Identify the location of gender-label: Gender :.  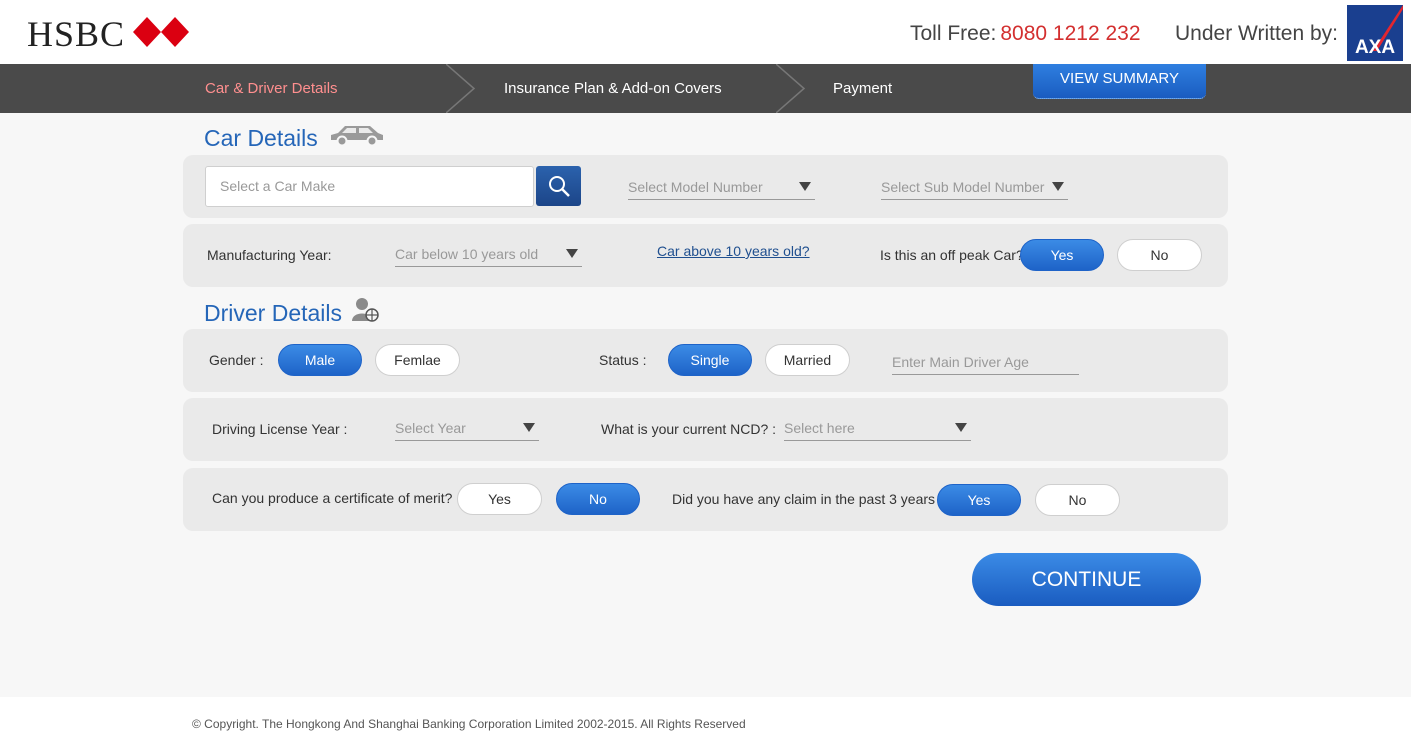
(236, 360).